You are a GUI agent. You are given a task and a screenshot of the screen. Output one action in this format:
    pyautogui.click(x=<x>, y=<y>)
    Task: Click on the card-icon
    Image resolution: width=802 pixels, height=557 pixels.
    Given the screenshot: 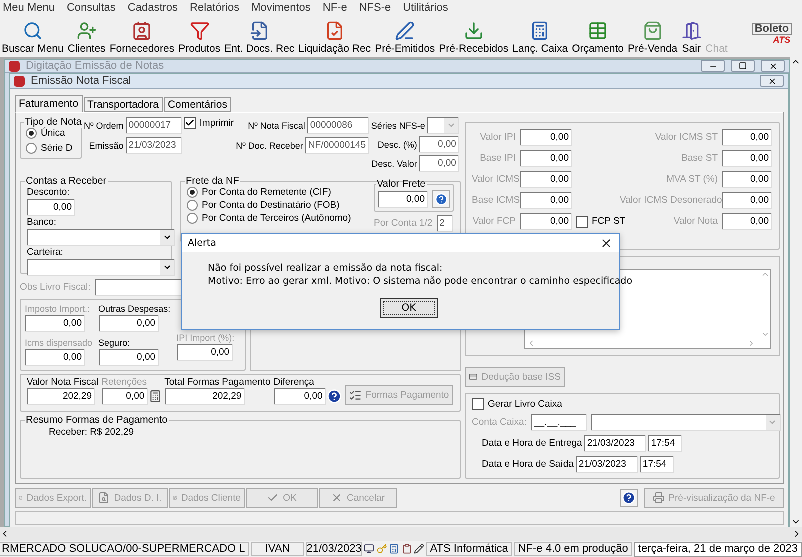 What is the action you would take?
    pyautogui.click(x=473, y=377)
    